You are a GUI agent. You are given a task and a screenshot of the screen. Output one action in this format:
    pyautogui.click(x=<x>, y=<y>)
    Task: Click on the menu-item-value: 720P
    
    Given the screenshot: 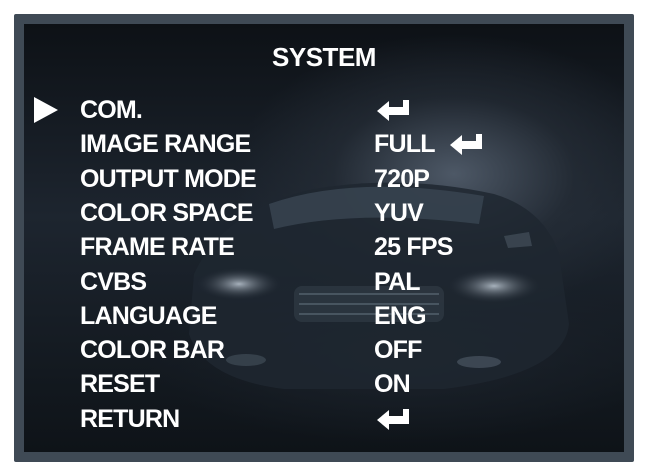 What is the action you would take?
    pyautogui.click(x=402, y=179)
    